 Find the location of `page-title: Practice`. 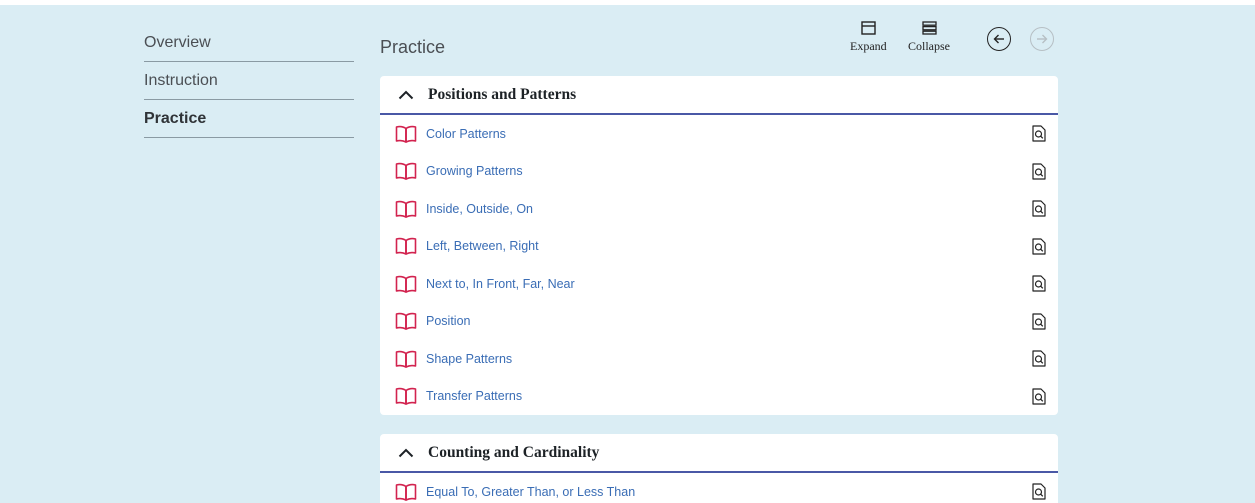

page-title: Practice is located at coordinates (413, 47).